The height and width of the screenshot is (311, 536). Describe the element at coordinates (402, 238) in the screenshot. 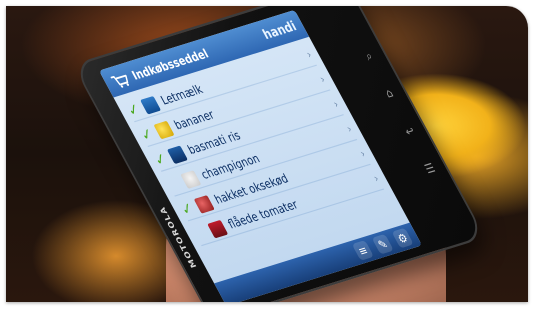

I see `settings-icon: ⚙` at that location.